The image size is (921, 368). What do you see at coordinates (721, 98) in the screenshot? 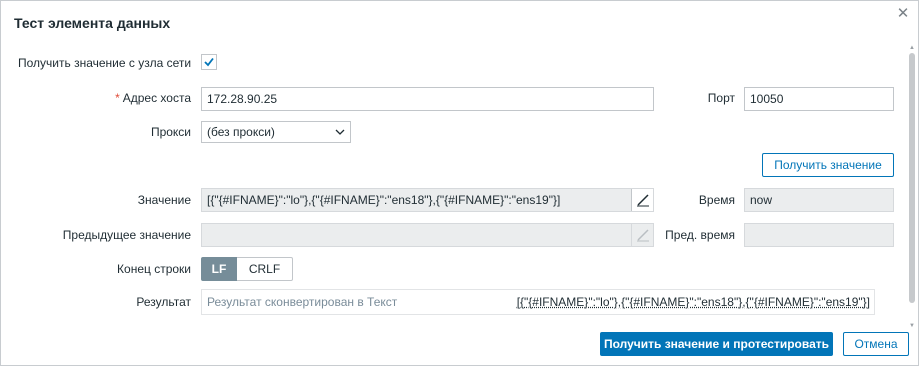
I see `port-label: Порт` at bounding box center [721, 98].